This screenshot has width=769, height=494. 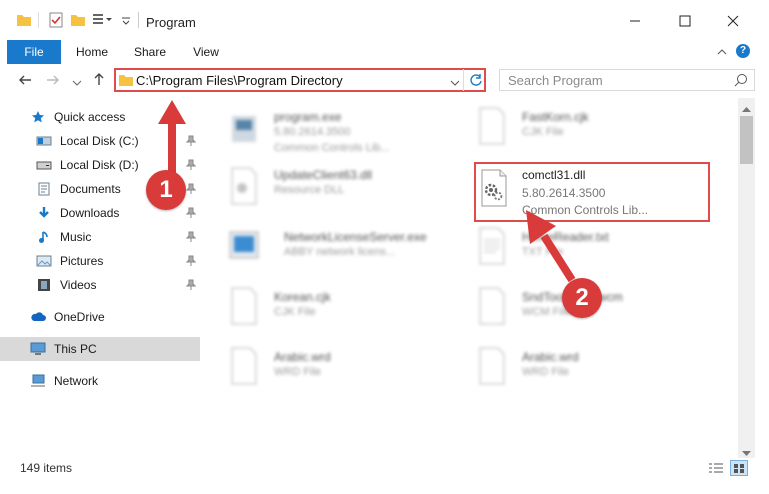 What do you see at coordinates (582, 298) in the screenshot?
I see `step-2-badge: 2` at bounding box center [582, 298].